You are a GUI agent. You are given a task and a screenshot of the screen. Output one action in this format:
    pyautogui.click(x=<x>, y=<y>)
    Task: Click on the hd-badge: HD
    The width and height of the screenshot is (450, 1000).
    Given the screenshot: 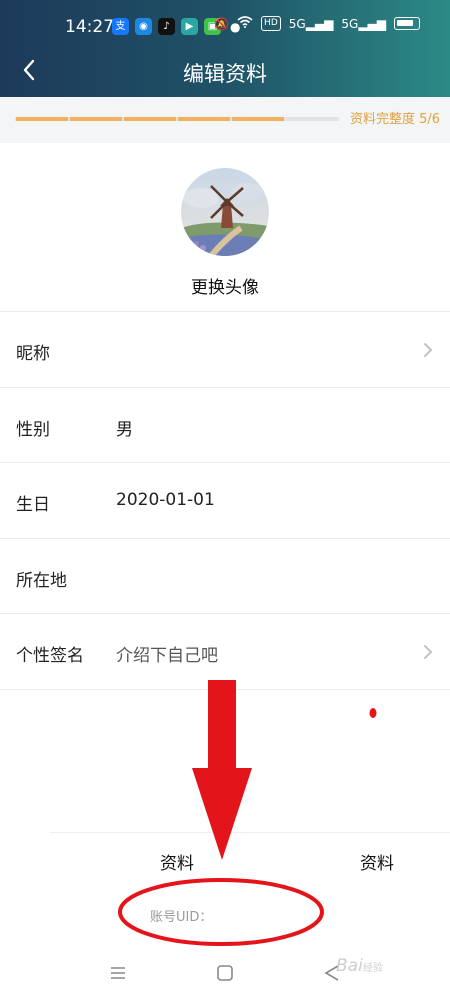 What is the action you would take?
    pyautogui.click(x=271, y=23)
    